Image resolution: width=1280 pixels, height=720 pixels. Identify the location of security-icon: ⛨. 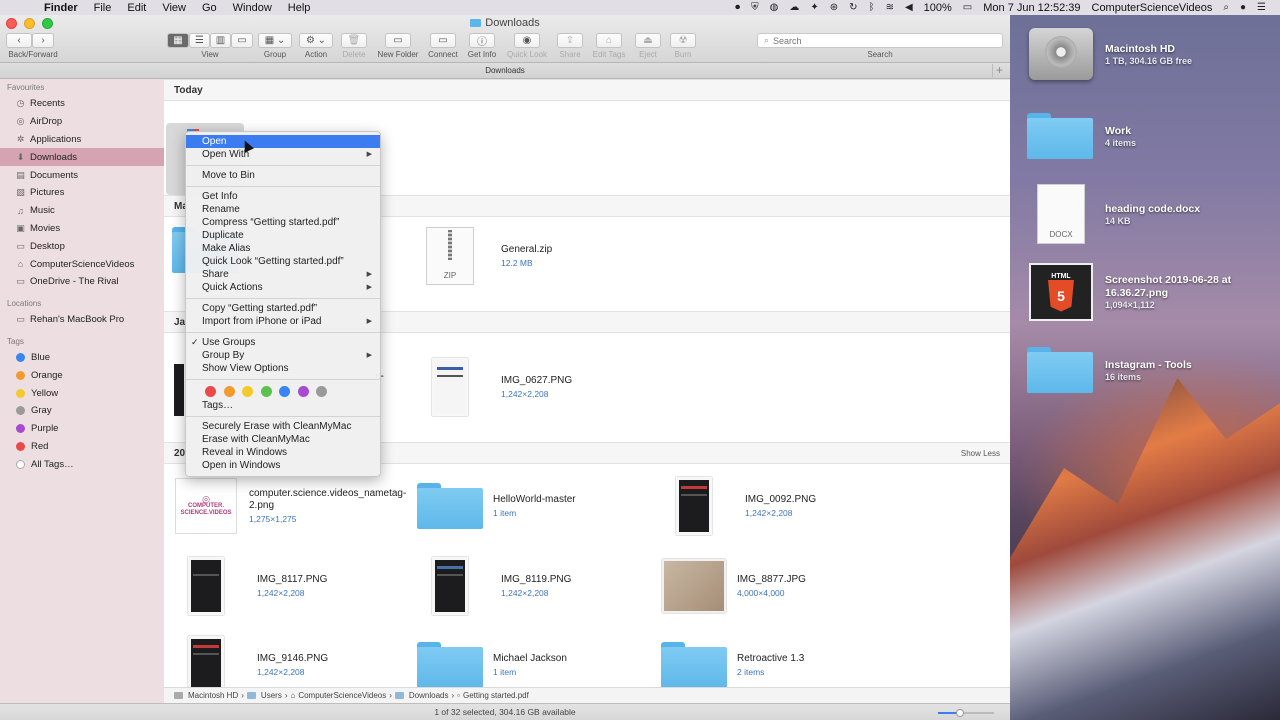
(755, 7).